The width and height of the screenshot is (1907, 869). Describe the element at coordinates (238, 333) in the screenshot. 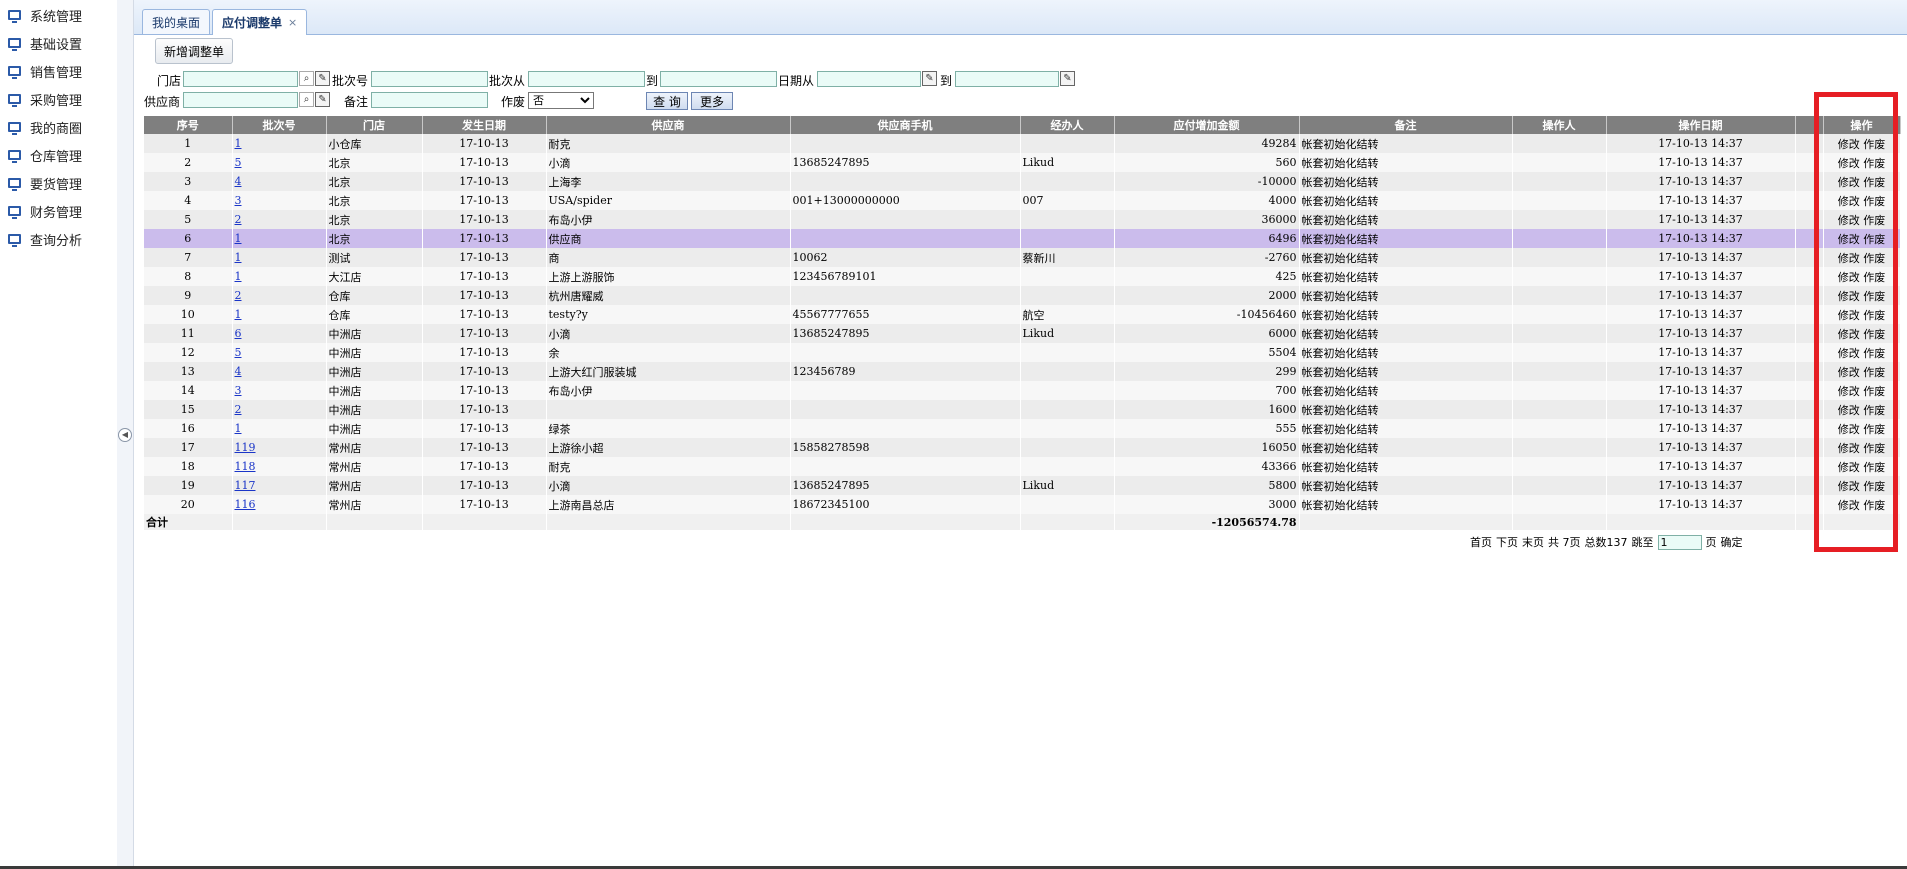

I see `batch-link: 6` at that location.